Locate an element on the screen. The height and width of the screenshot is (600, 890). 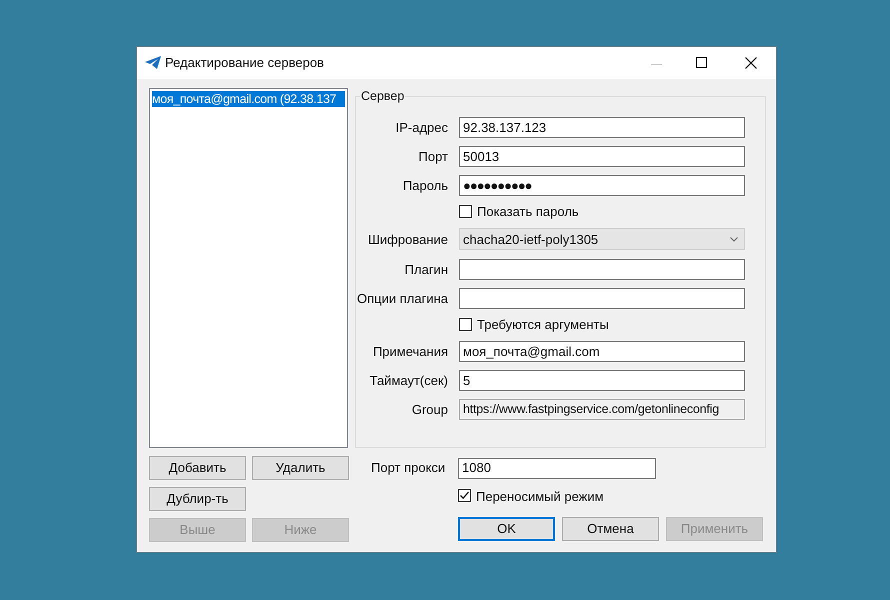
checkbox-label: Переносимый режим is located at coordinates (540, 497).